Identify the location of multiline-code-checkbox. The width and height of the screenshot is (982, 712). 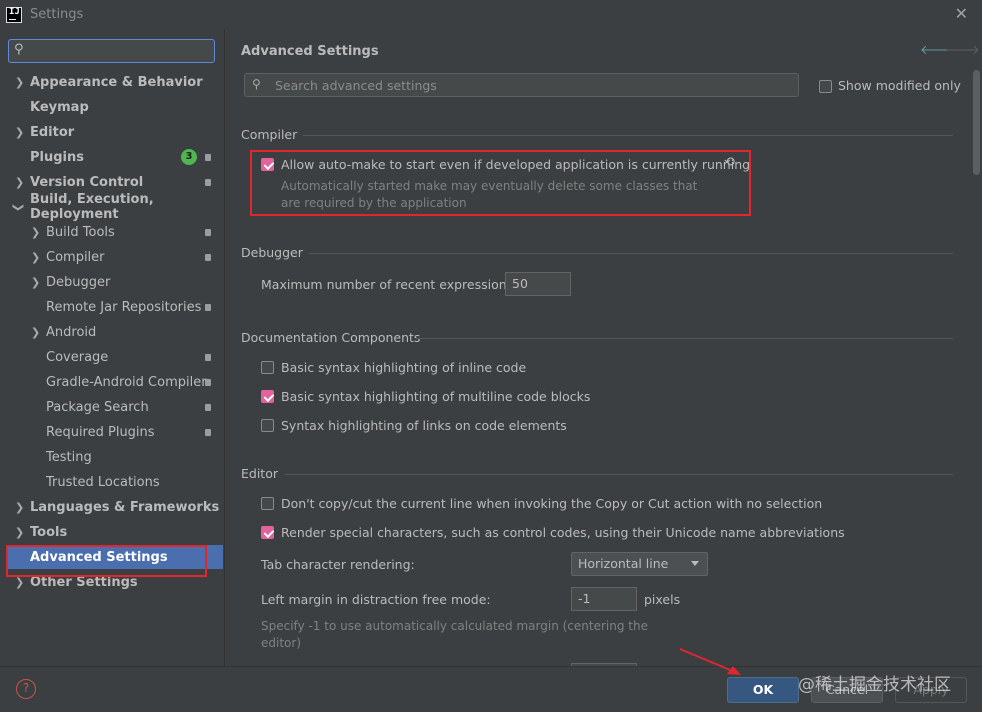
(267, 396).